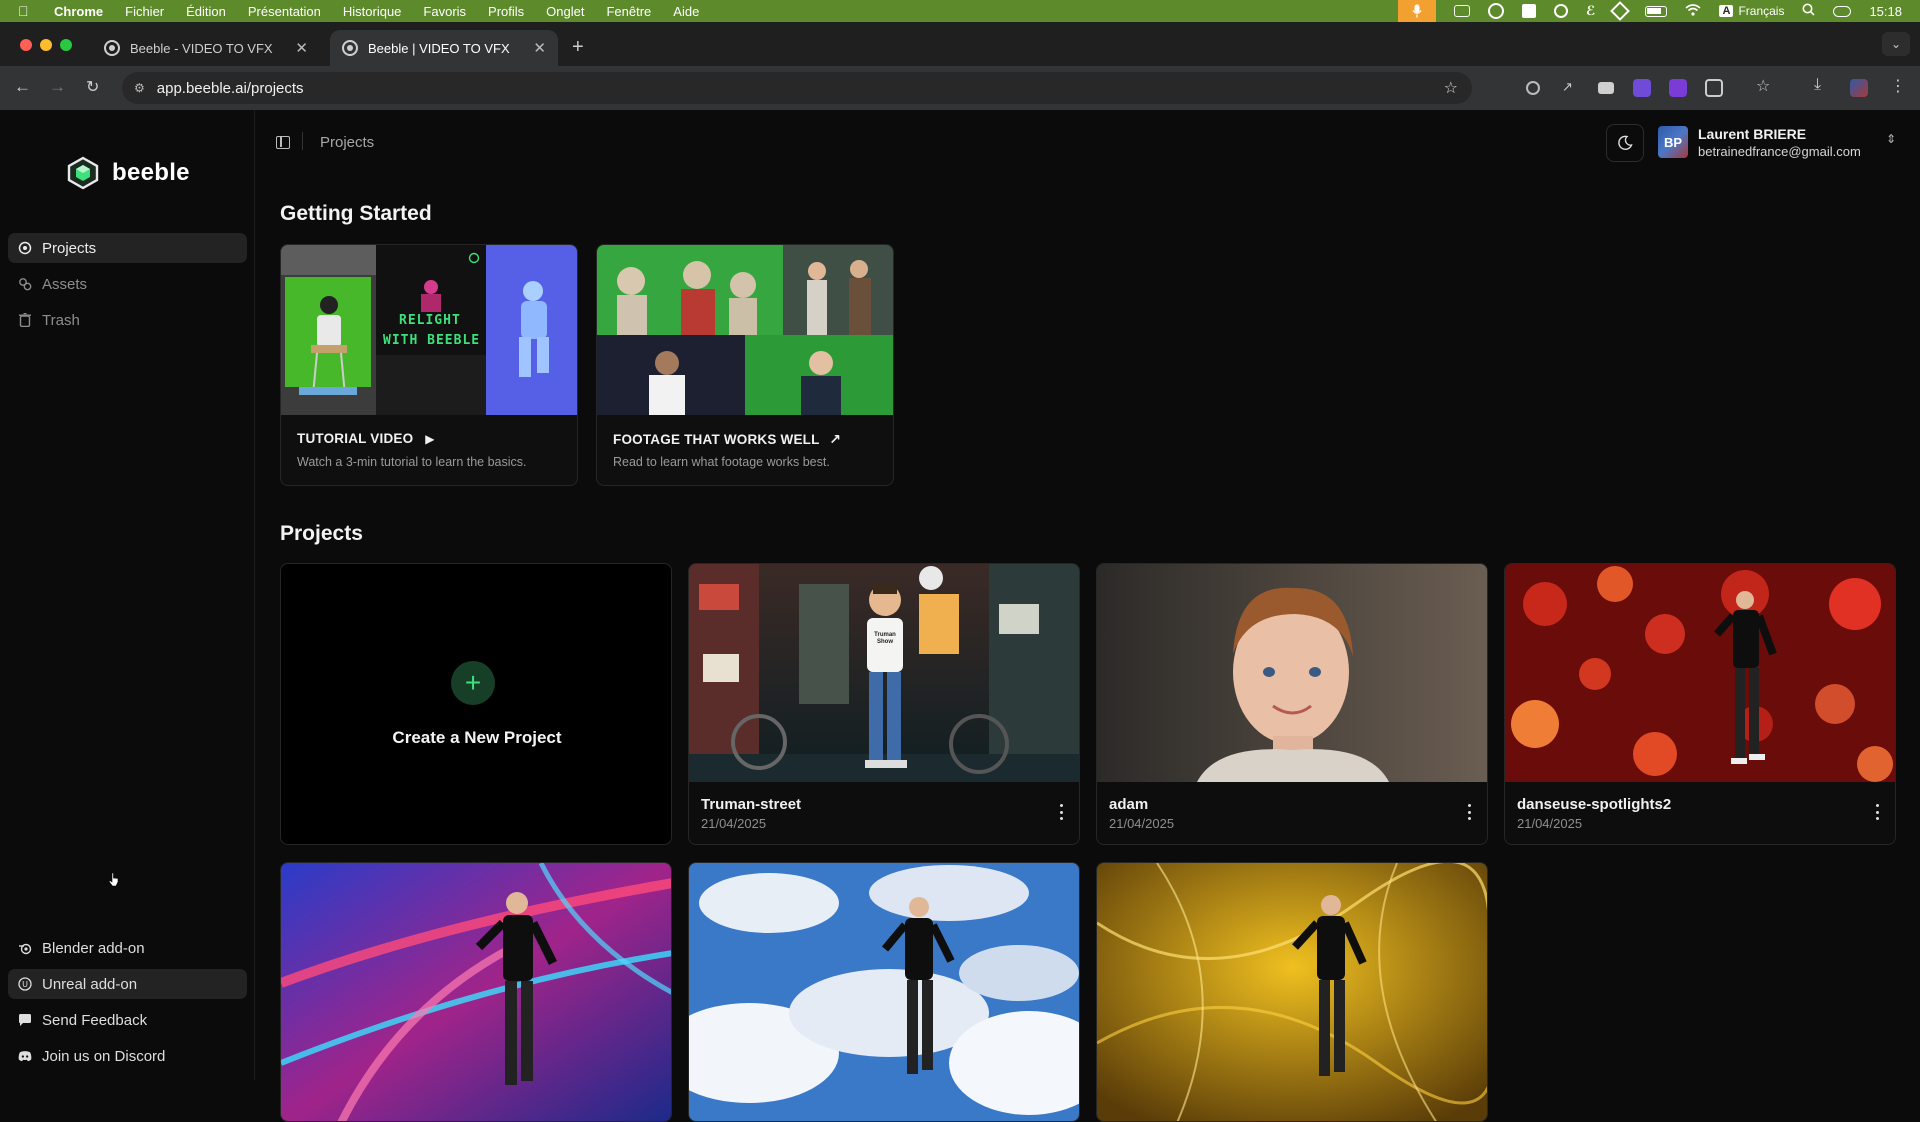 This screenshot has height=1122, width=1920. Describe the element at coordinates (93, 948) in the screenshot. I see `sidebar-item-label: Blender add-on` at that location.